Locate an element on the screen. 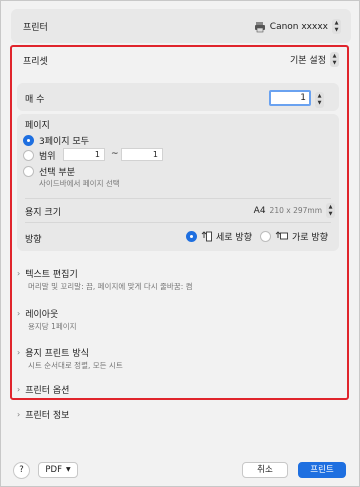  chevron-down-icon: ▼ is located at coordinates (68, 469).